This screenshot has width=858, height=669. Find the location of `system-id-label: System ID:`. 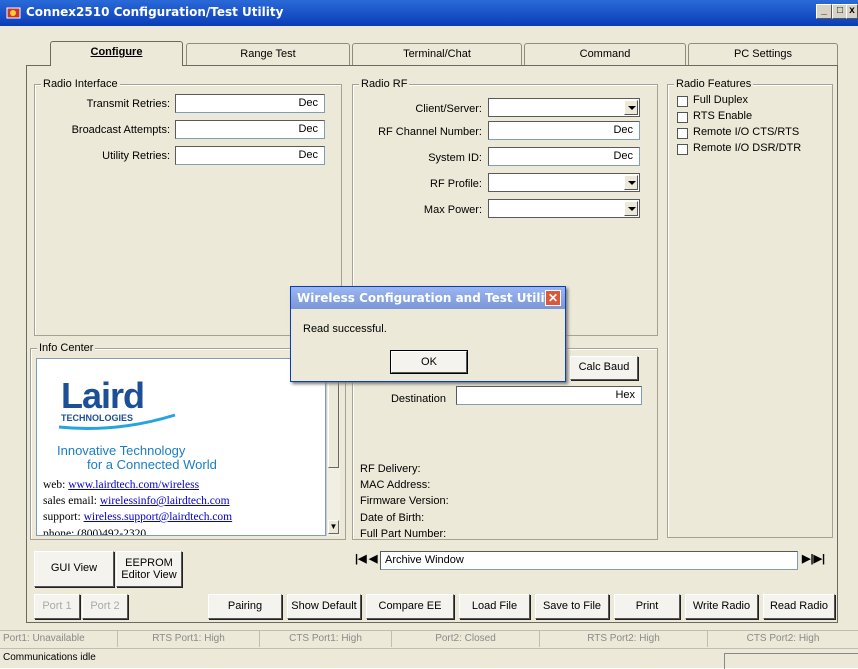

system-id-label: System ID: is located at coordinates (455, 158).